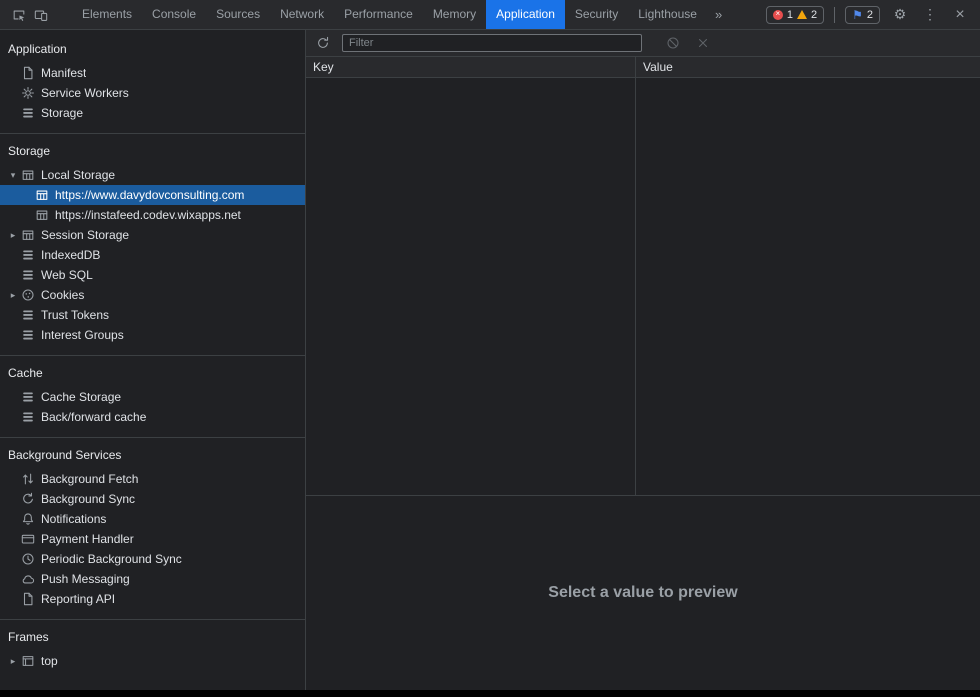  I want to click on updown-icon, so click(28, 479).